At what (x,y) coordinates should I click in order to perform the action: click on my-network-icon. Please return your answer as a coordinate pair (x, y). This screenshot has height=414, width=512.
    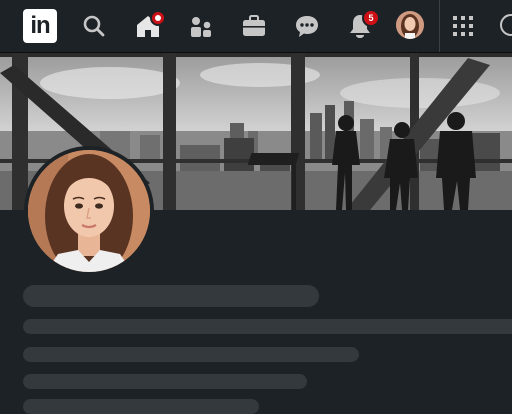
    Looking at the image, I should click on (201, 26).